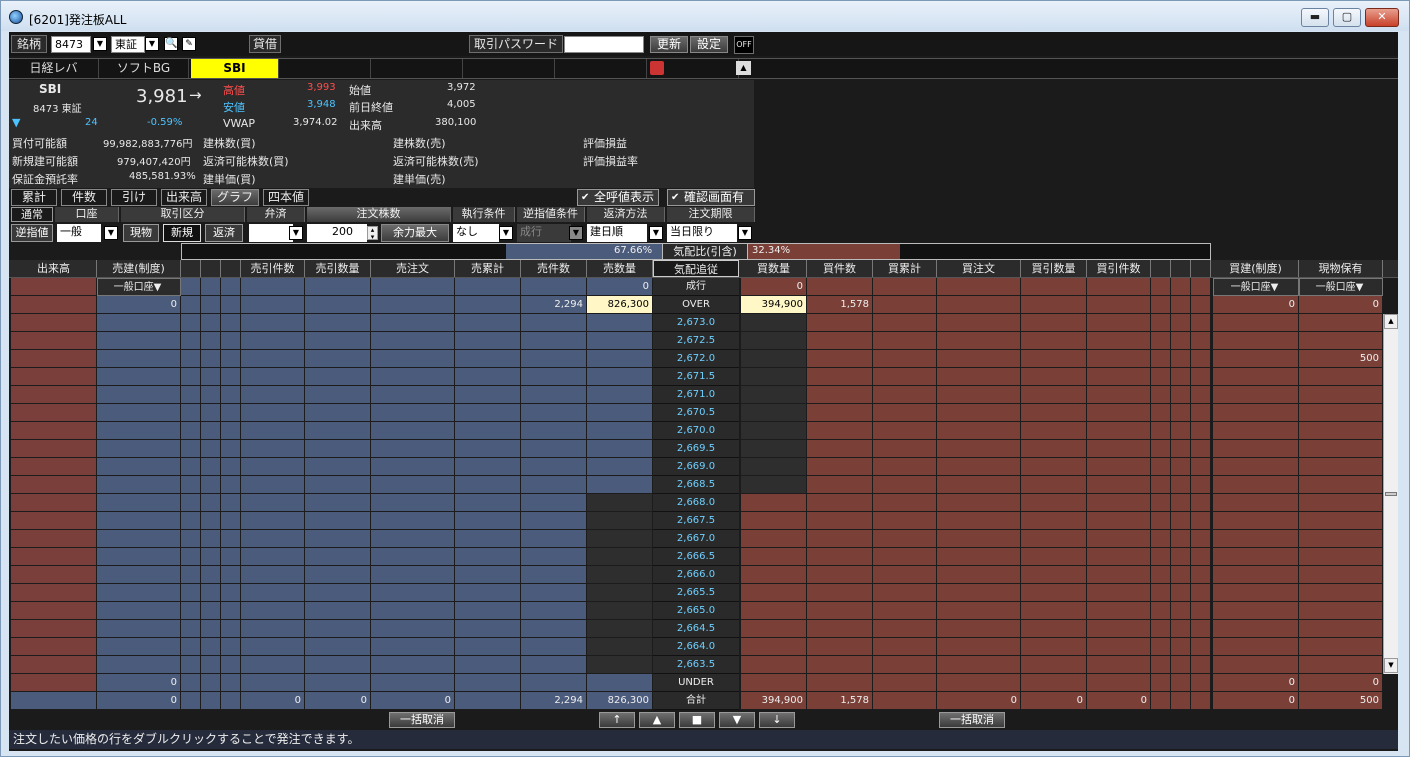 The width and height of the screenshot is (1410, 757). What do you see at coordinates (656, 233) in the screenshot?
I see `repay-method-dropdown-icon: ▼` at bounding box center [656, 233].